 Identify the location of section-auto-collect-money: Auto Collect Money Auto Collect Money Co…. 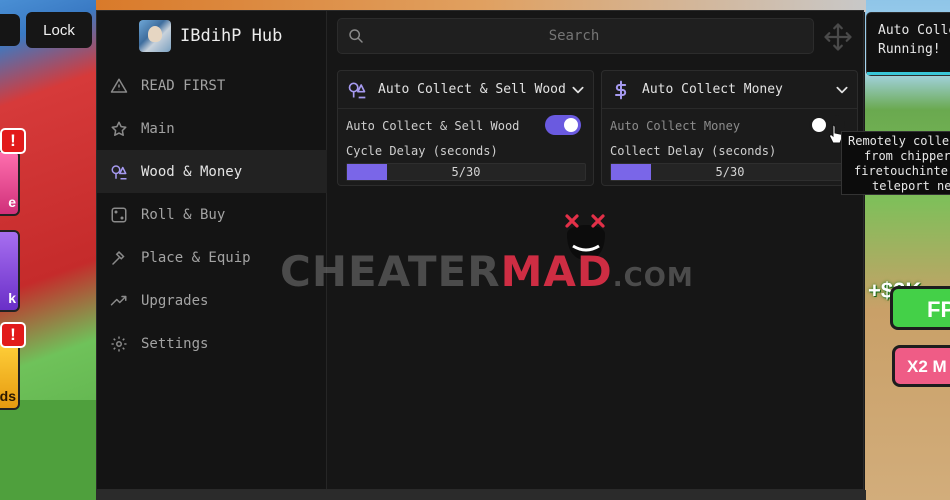
(729, 128).